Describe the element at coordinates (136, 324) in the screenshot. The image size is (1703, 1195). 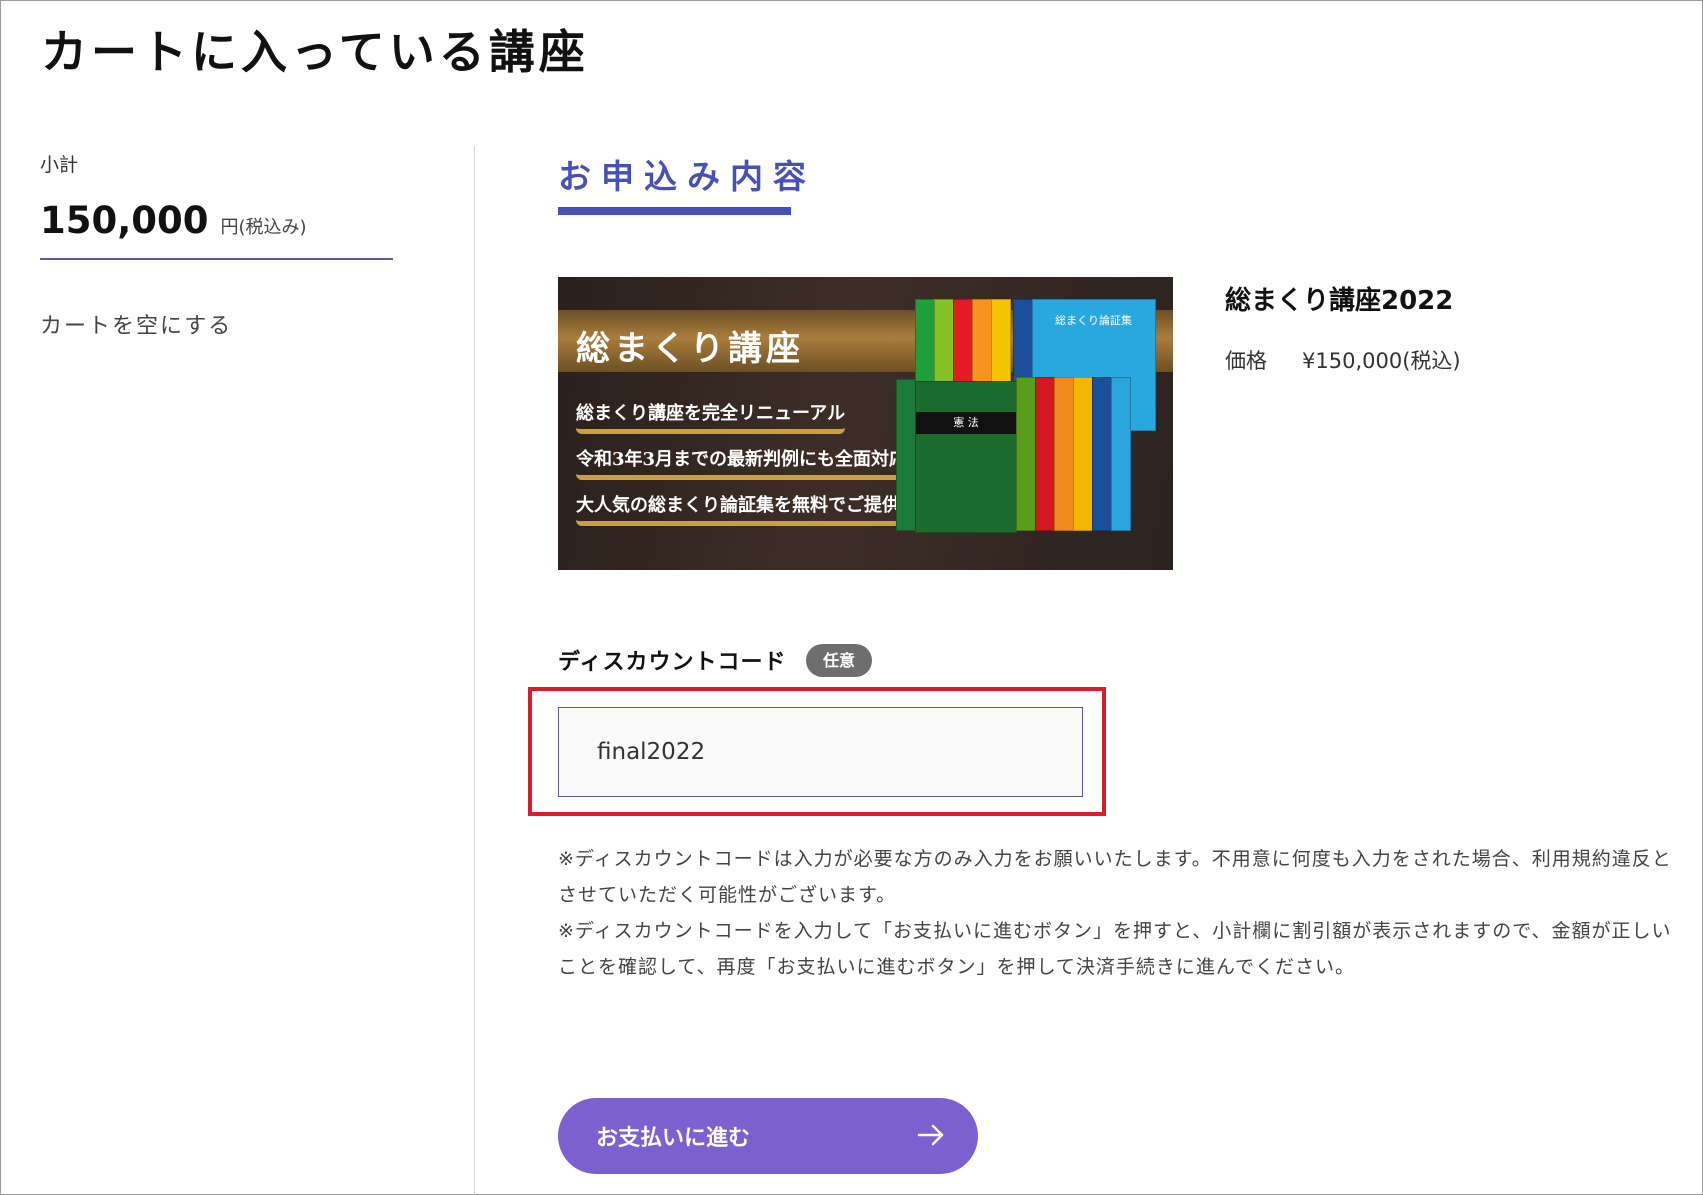
I see `empty-cart-link: カートを空にする` at that location.